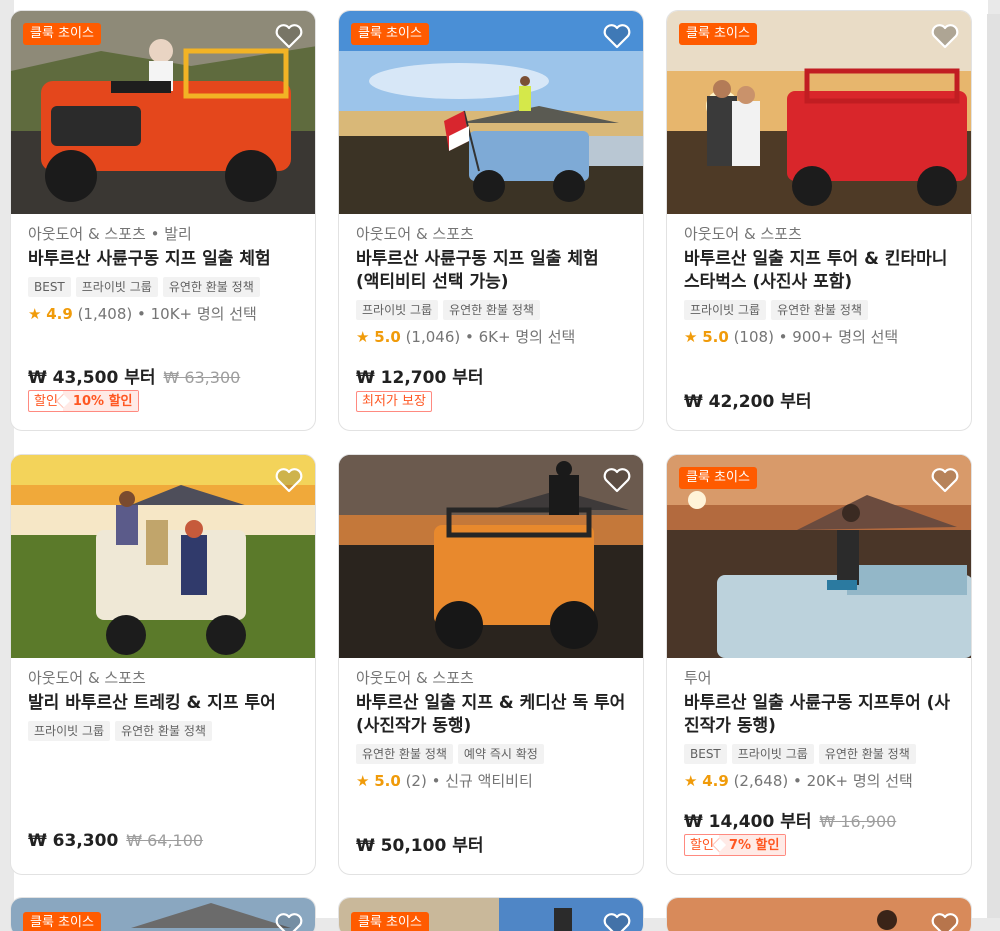  I want to click on product-category: 투어, so click(698, 678).